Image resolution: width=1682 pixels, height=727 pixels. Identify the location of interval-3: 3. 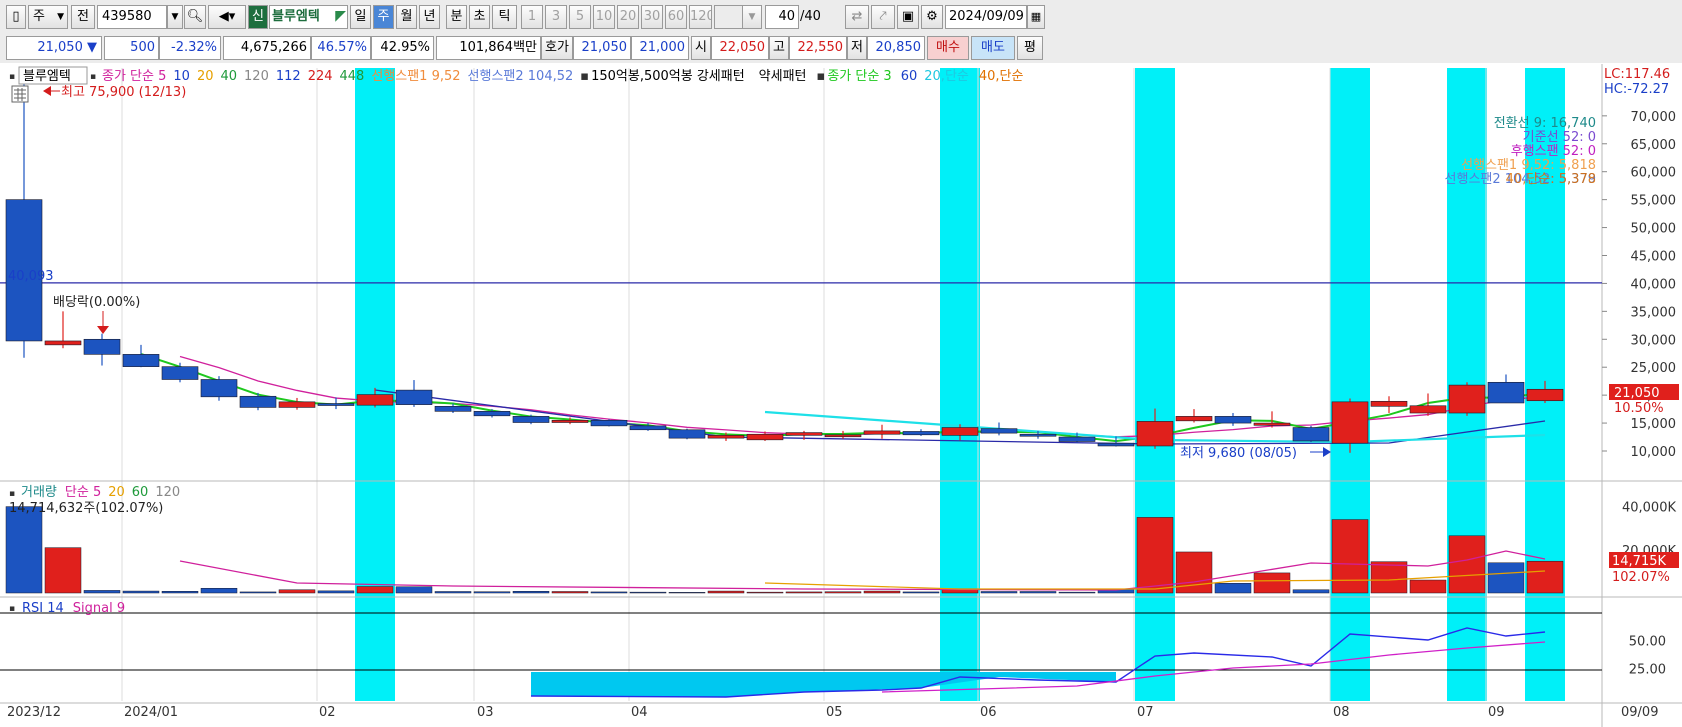
(556, 17).